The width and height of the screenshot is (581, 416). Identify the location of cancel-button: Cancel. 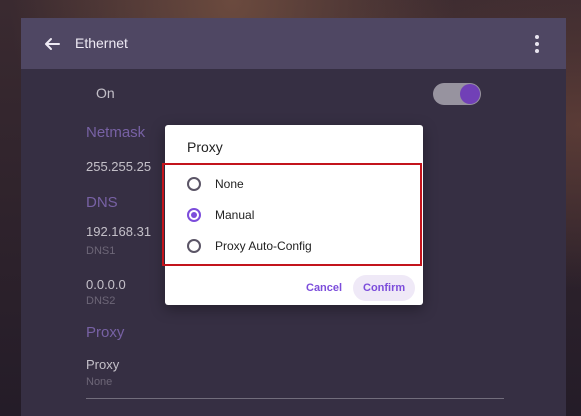
(324, 288).